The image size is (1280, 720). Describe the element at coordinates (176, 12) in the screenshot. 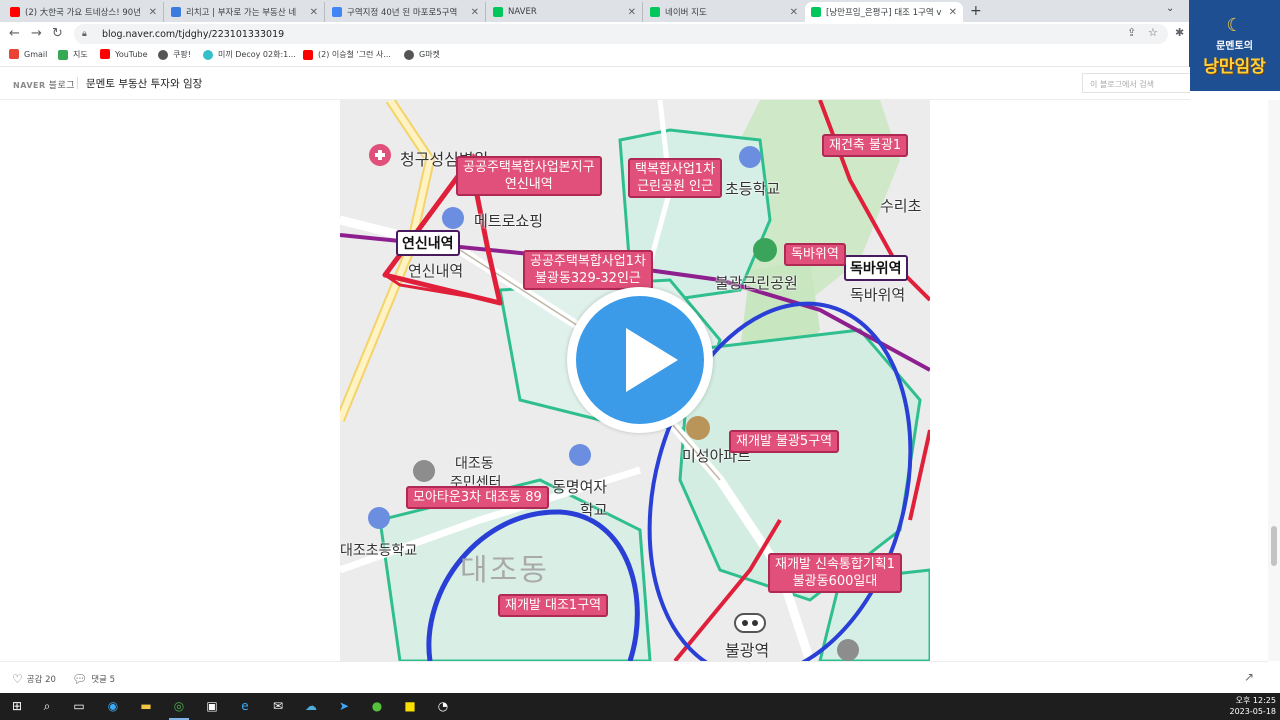

I see `richgo-icon` at that location.